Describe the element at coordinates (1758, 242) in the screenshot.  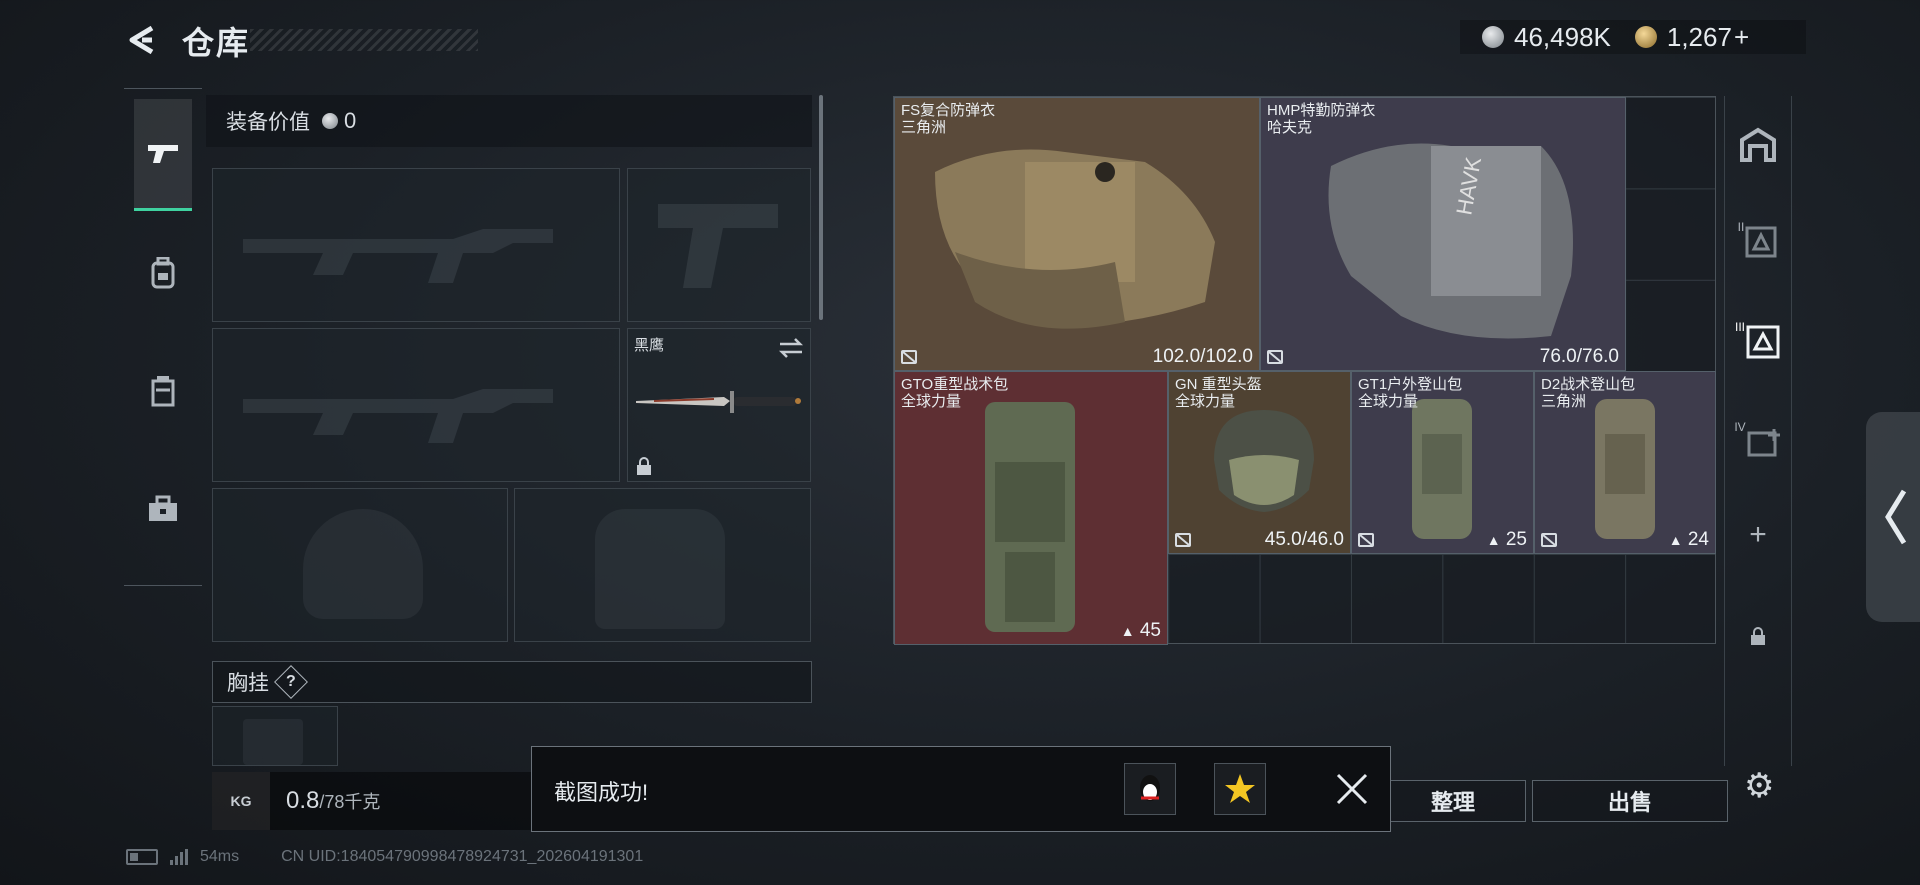
I see `tab-warehouse-ii: II` at that location.